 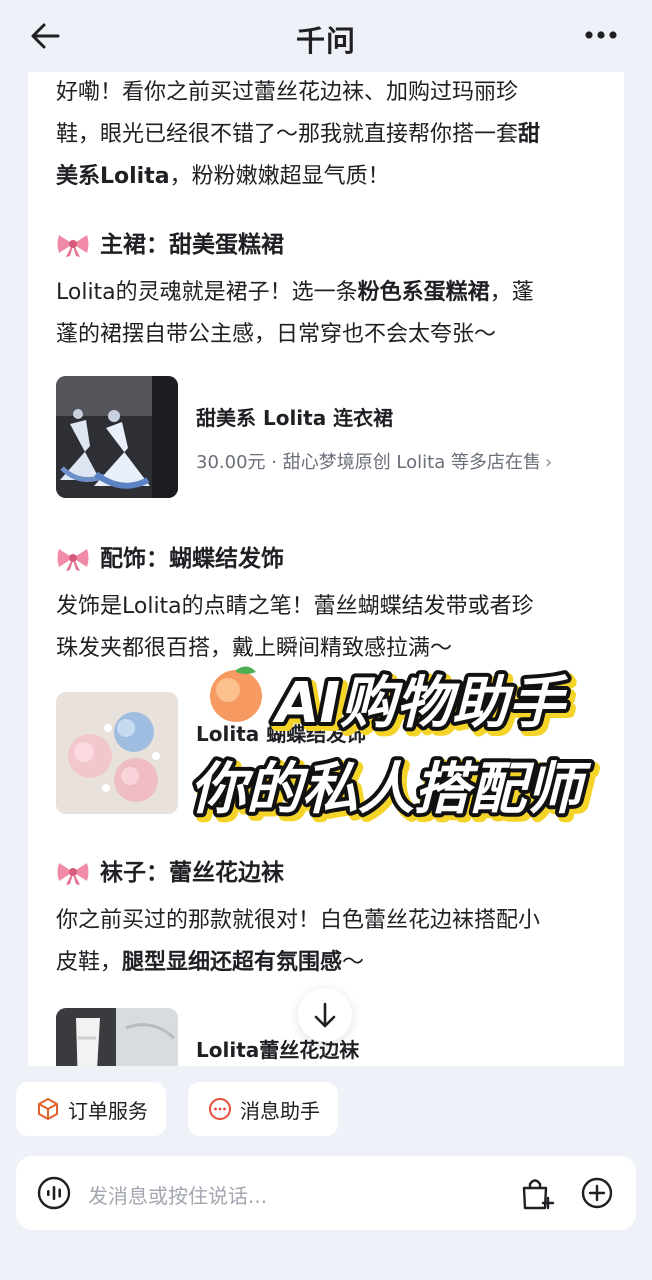 I want to click on voice-input-icon, so click(x=54, y=1193).